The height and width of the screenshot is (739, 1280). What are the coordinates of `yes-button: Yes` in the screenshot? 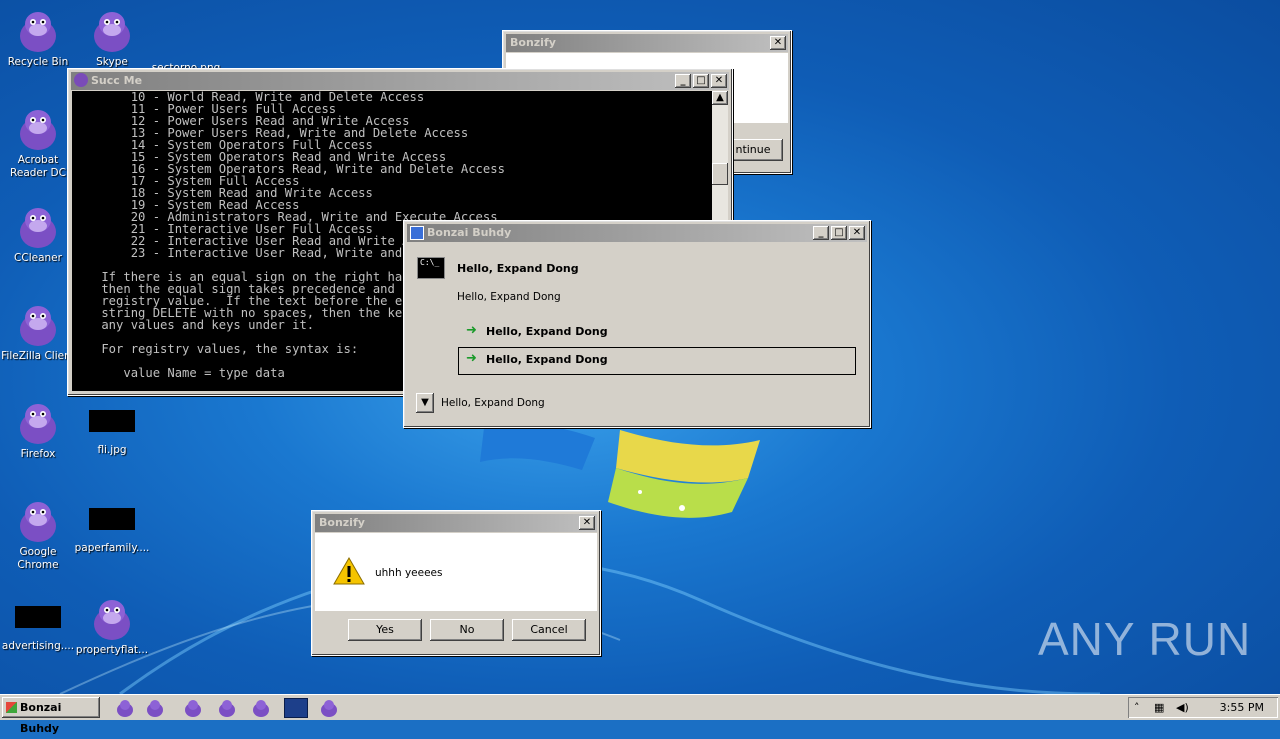 It's located at (385, 630).